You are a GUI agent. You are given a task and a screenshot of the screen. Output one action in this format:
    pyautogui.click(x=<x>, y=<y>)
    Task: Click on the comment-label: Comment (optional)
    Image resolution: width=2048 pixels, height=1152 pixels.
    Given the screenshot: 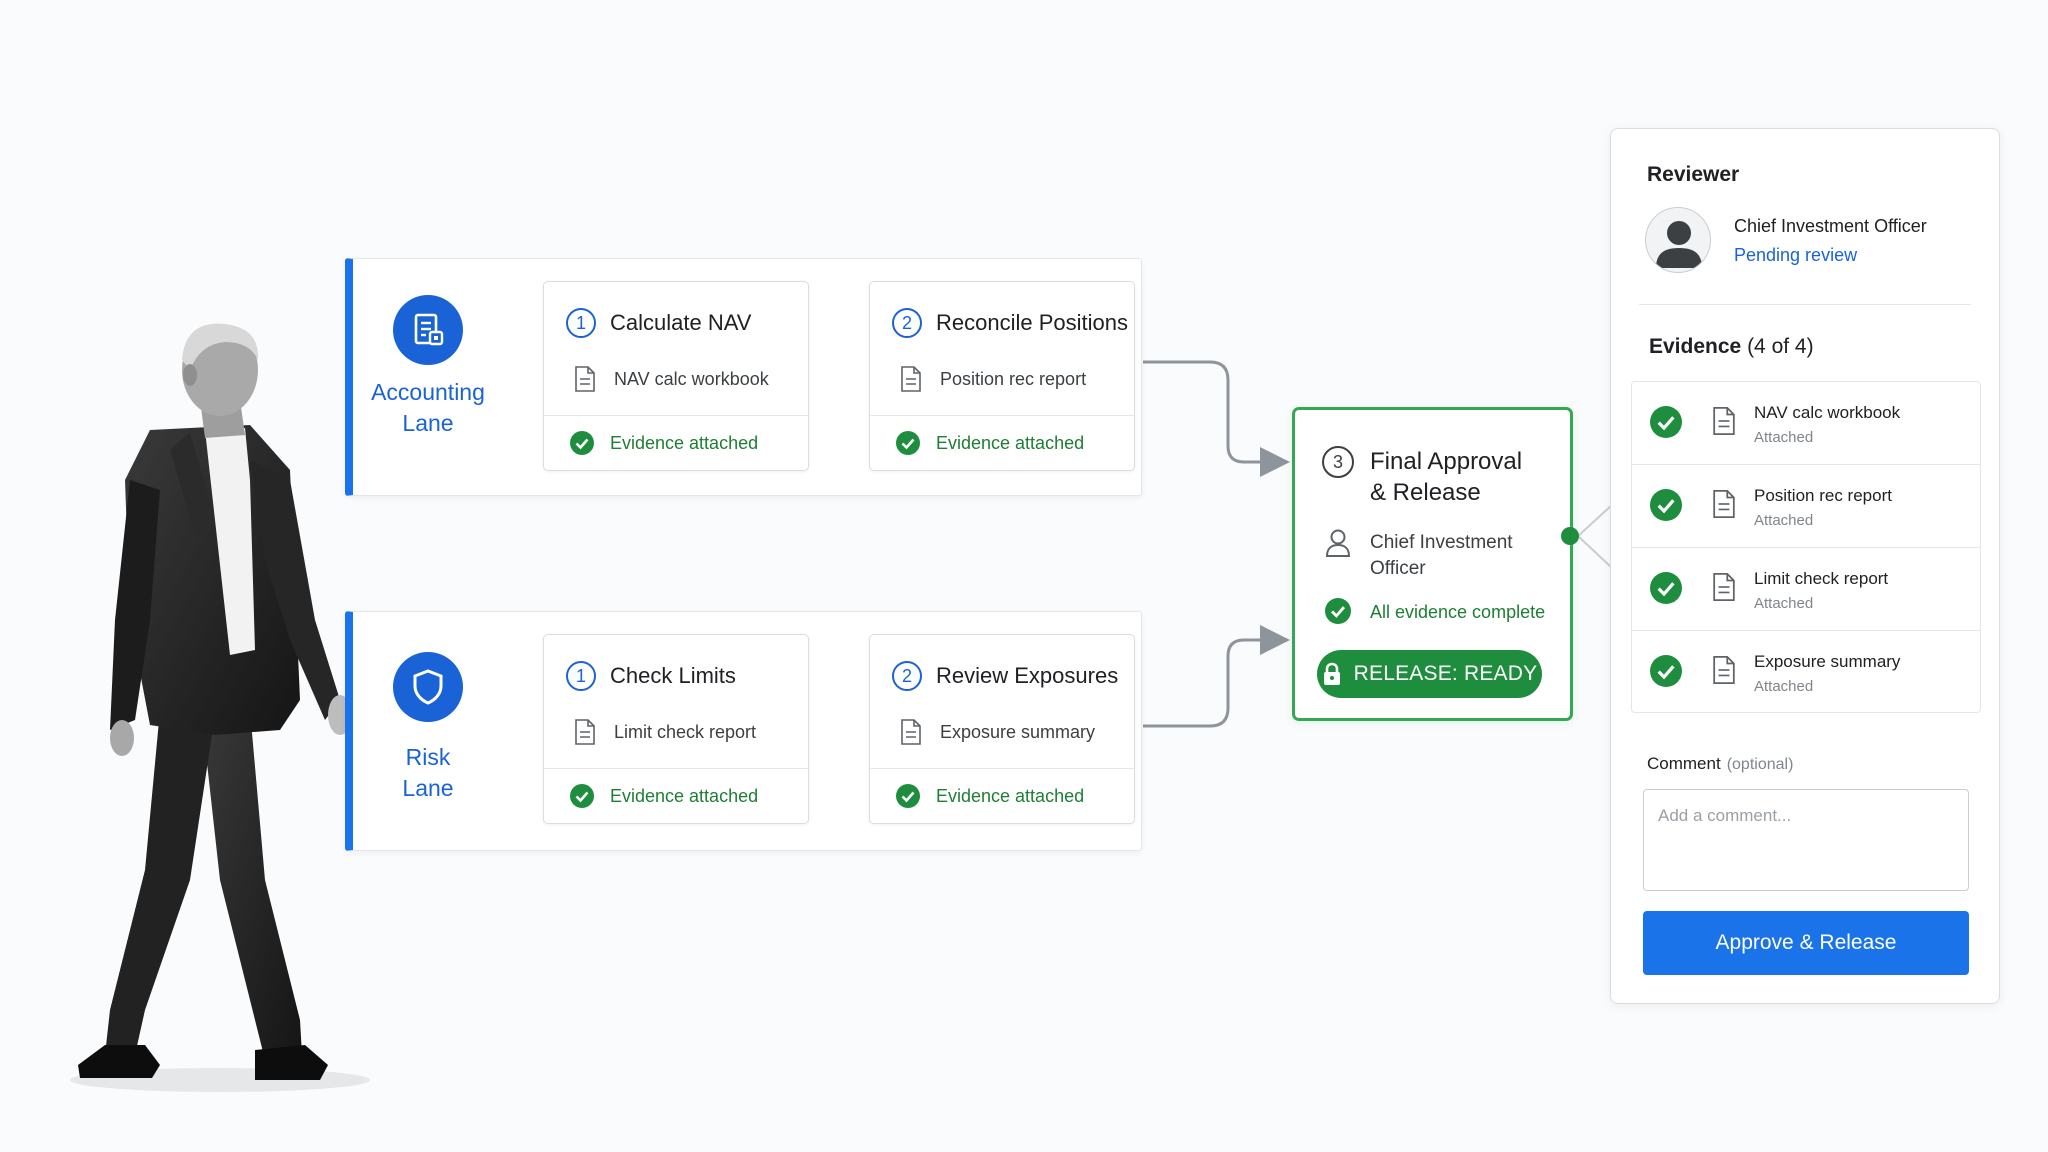 What is the action you would take?
    pyautogui.click(x=1720, y=764)
    